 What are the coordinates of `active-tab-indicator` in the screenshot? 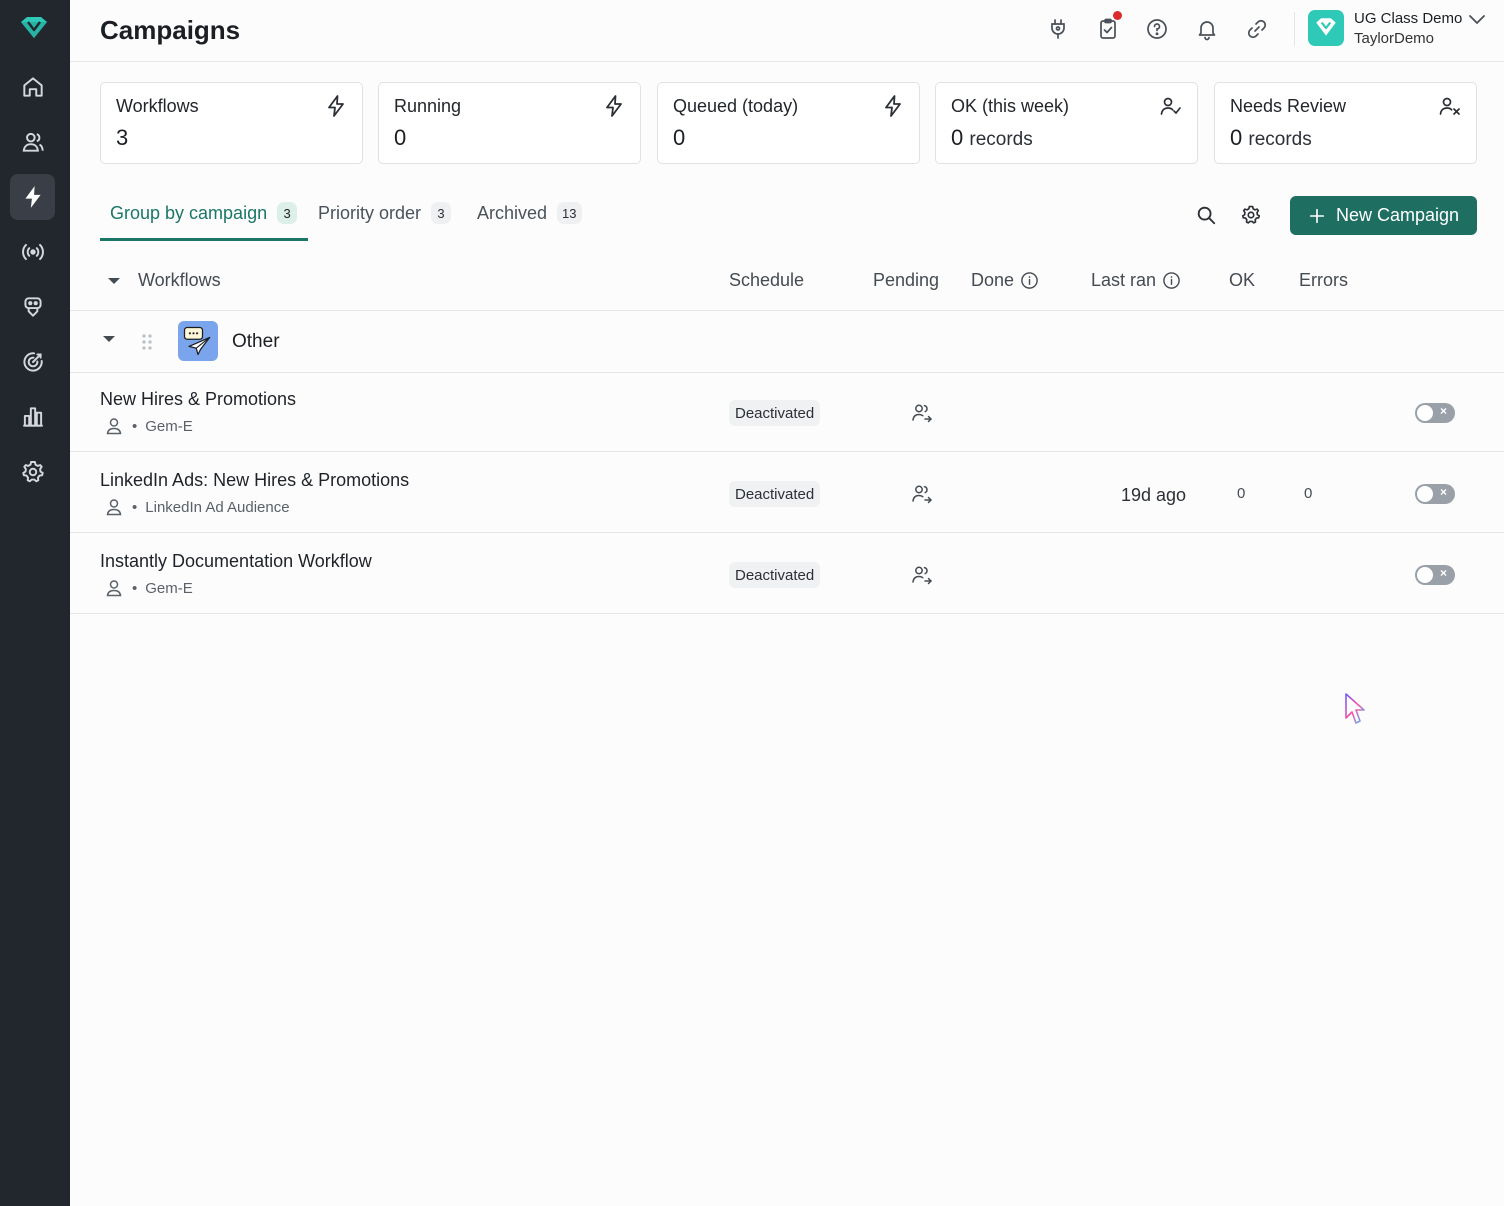 It's located at (204, 239).